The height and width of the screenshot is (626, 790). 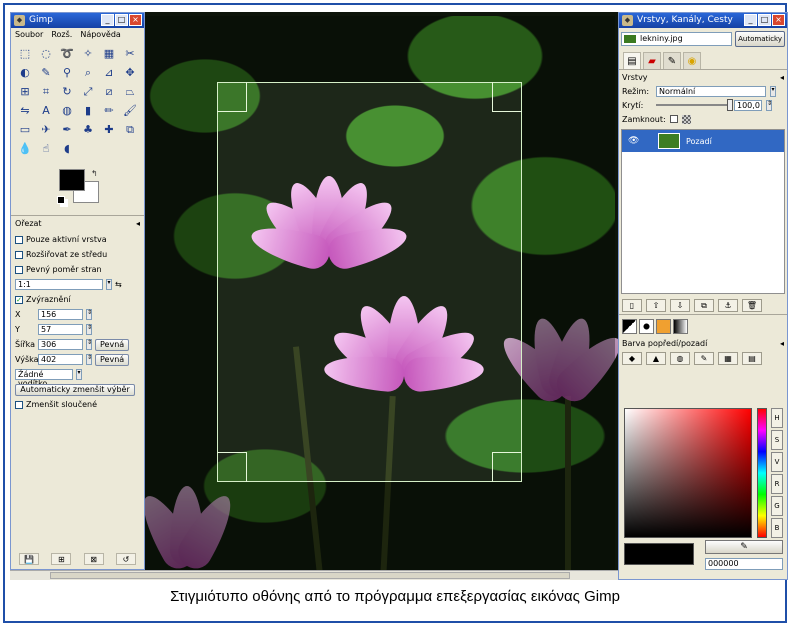 What do you see at coordinates (125, 559) in the screenshot?
I see `reset-options-icon: ↺` at bounding box center [125, 559].